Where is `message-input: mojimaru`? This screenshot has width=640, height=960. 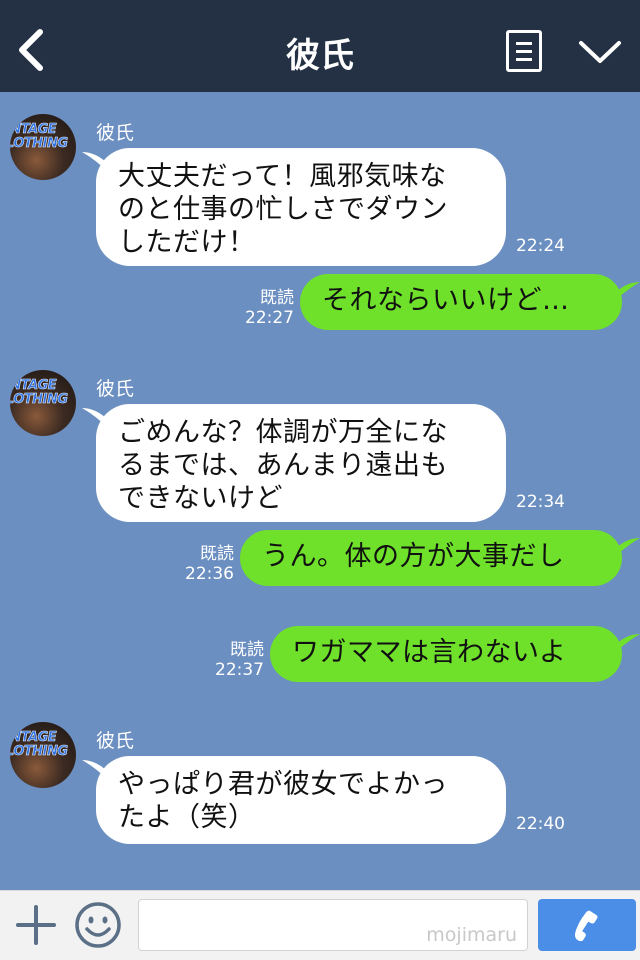 message-input: mojimaru is located at coordinates (333, 925).